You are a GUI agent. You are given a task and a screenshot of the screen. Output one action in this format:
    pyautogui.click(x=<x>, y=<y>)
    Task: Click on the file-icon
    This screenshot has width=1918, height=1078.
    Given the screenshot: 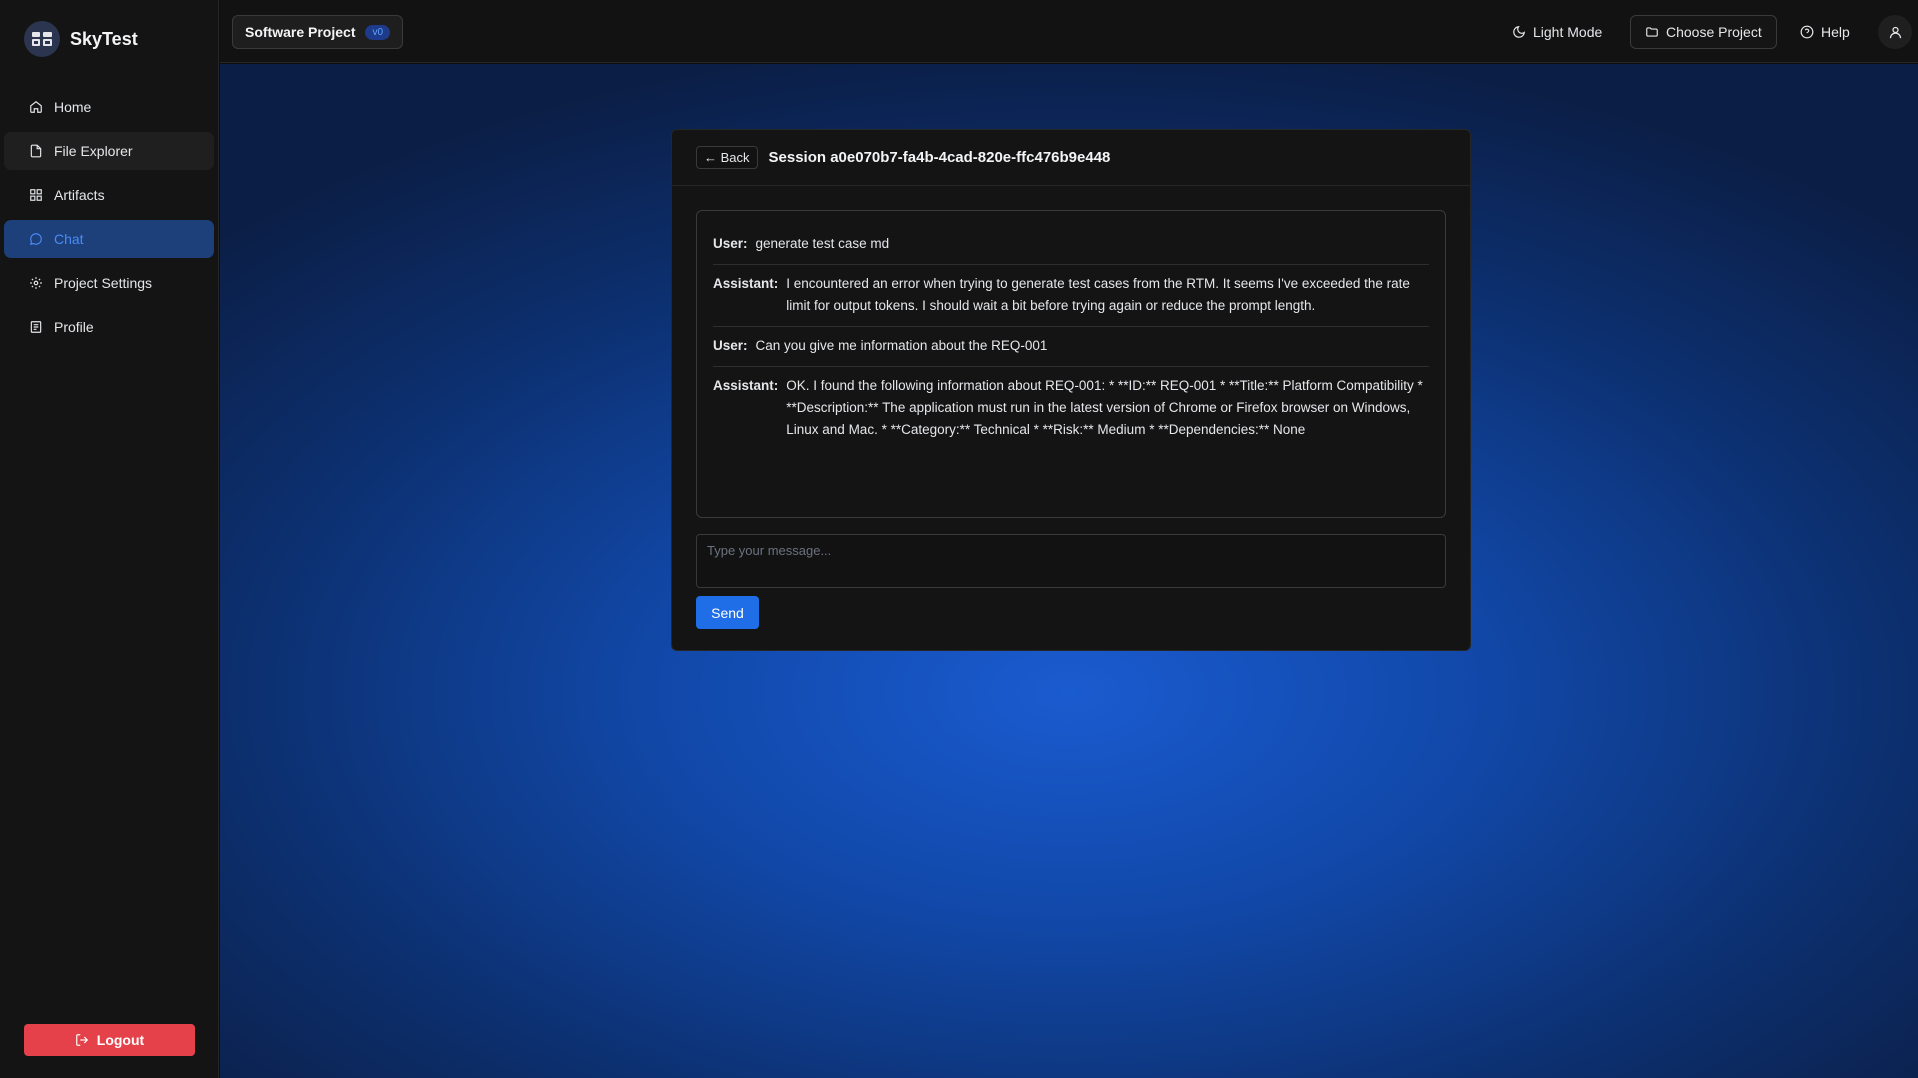 What is the action you would take?
    pyautogui.click(x=36, y=151)
    